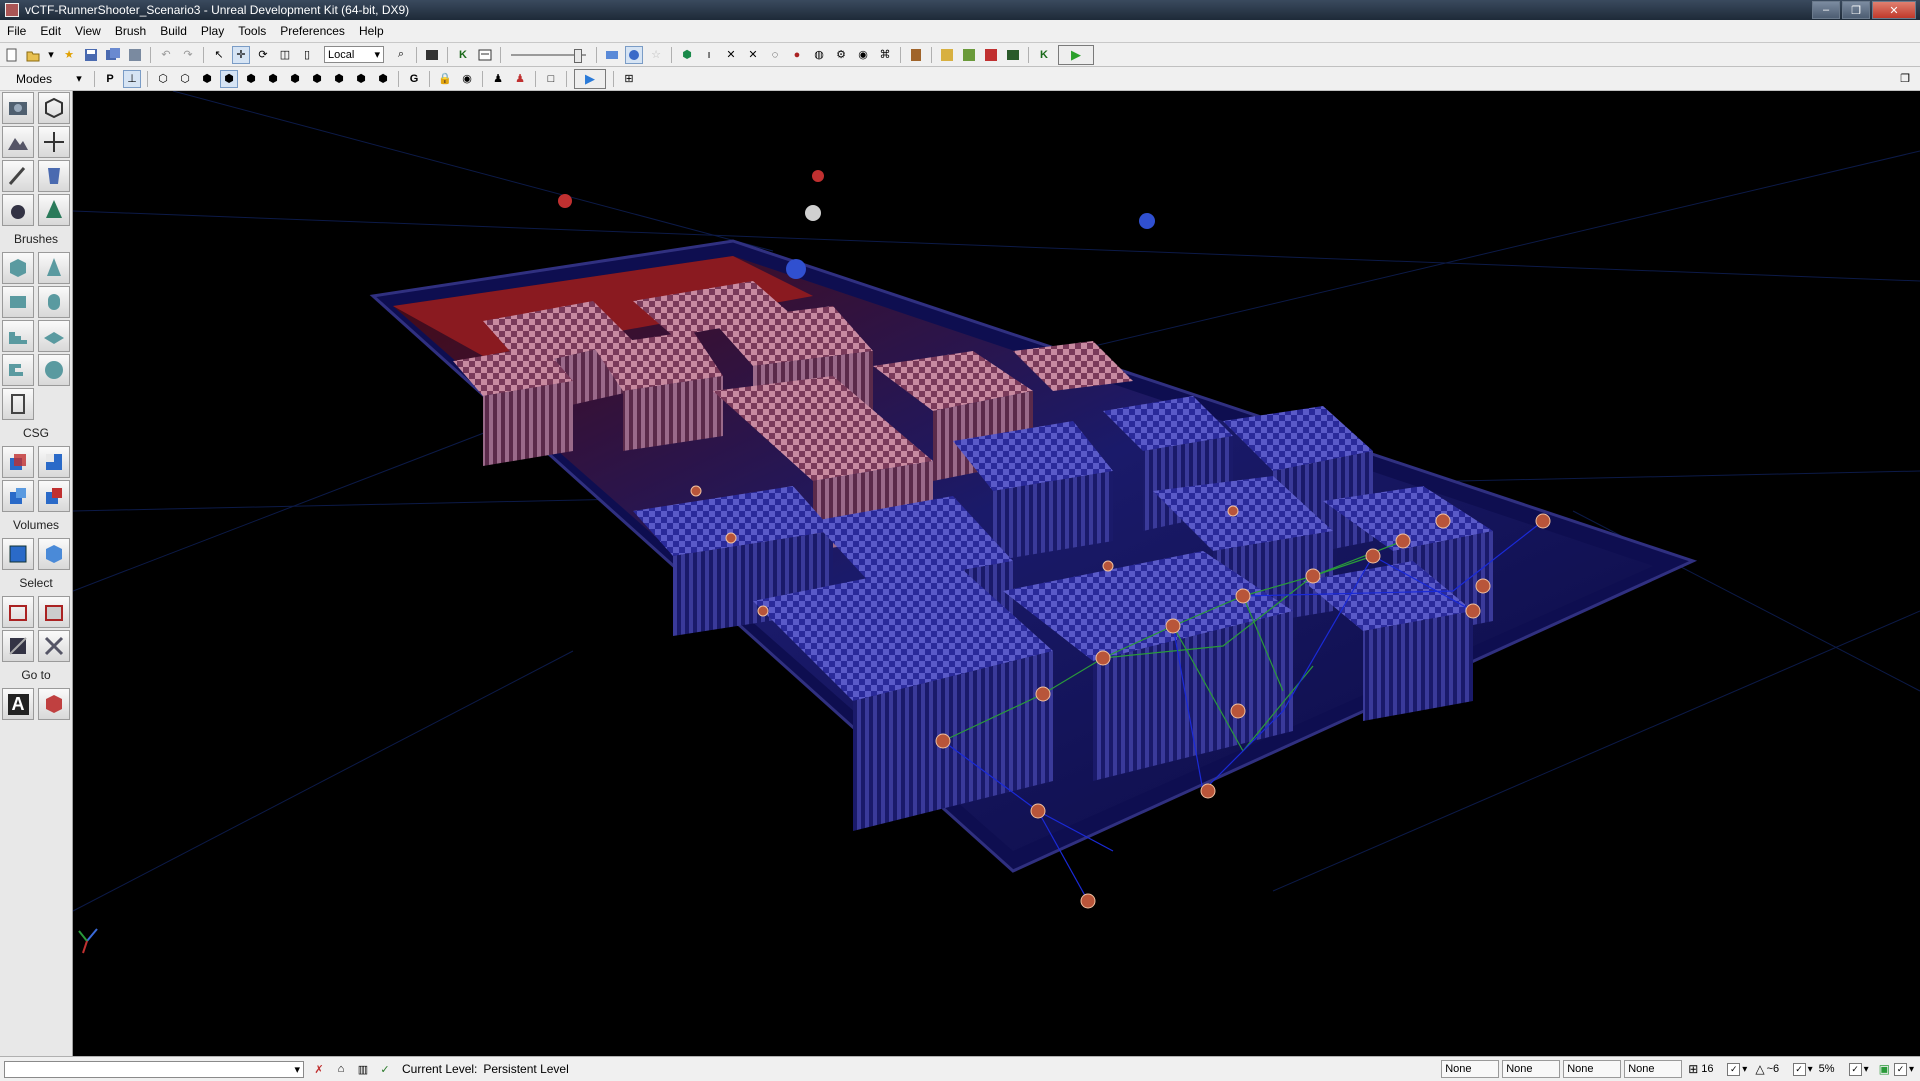  I want to click on sheet-brush-icon, so click(54, 336).